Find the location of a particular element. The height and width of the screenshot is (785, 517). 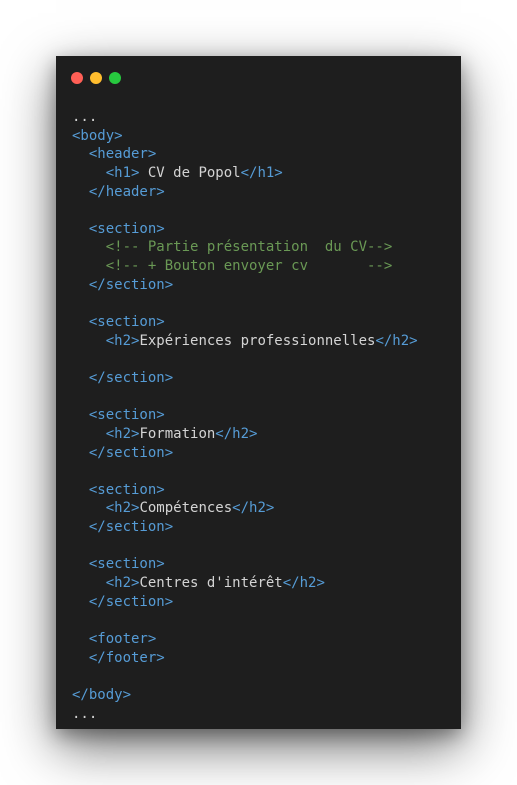

code-token-text: Formation is located at coordinates (177, 433).